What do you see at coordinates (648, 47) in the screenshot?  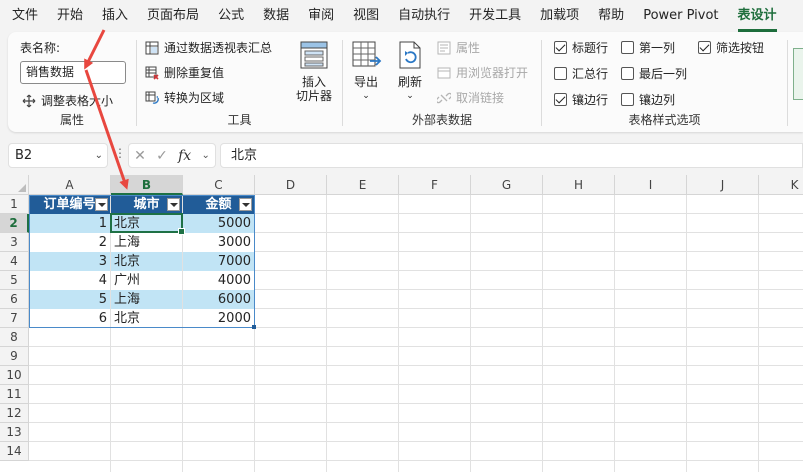 I see `first-column-checkbox: 第一列` at bounding box center [648, 47].